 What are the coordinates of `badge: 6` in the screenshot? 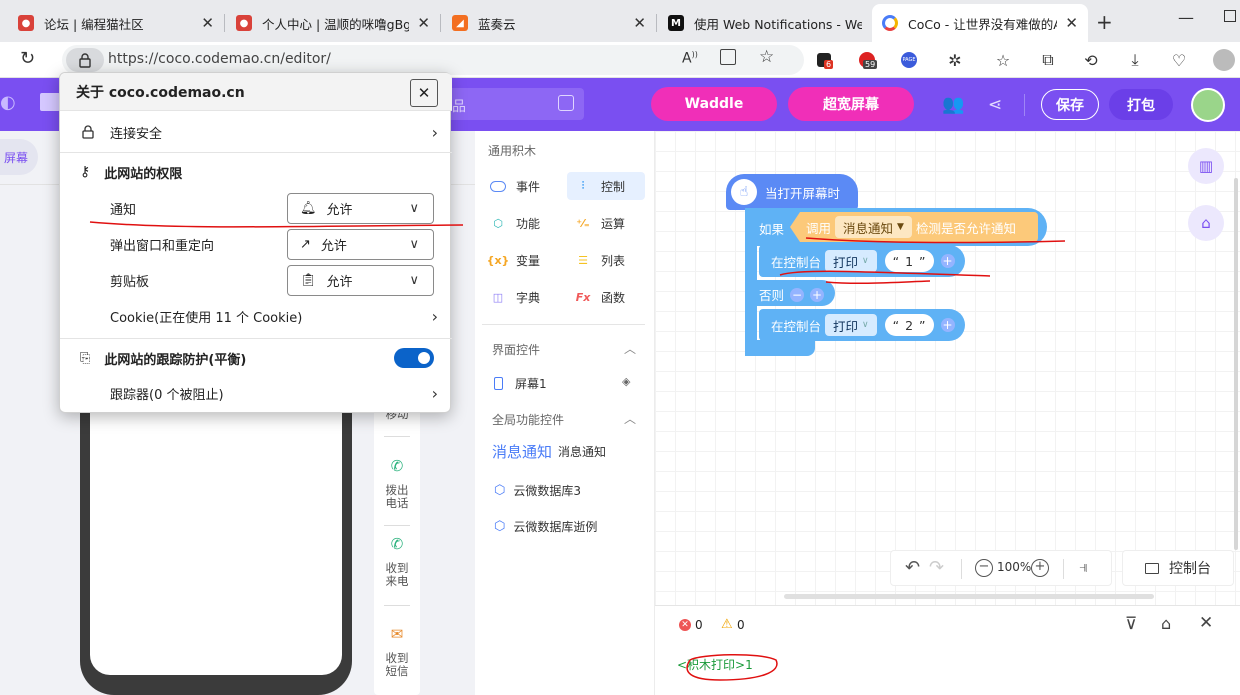 It's located at (829, 64).